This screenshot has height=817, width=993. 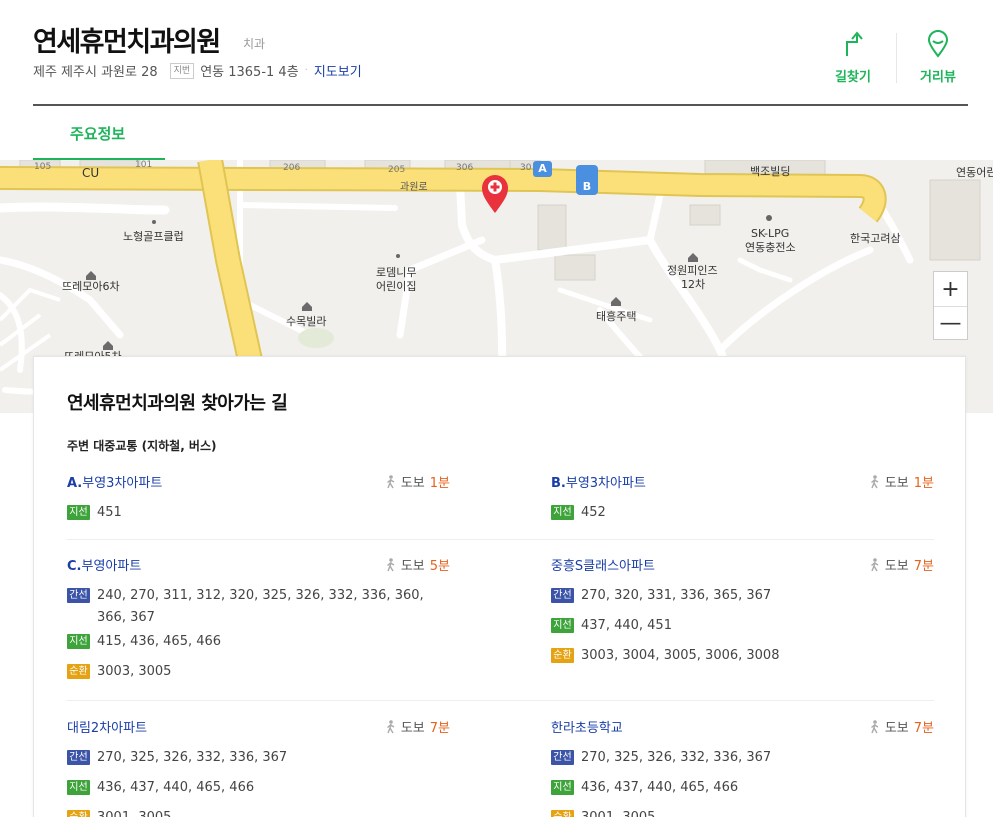 What do you see at coordinates (258, 672) in the screenshot?
I see `bus-line-row: 순환 3003, 3005` at bounding box center [258, 672].